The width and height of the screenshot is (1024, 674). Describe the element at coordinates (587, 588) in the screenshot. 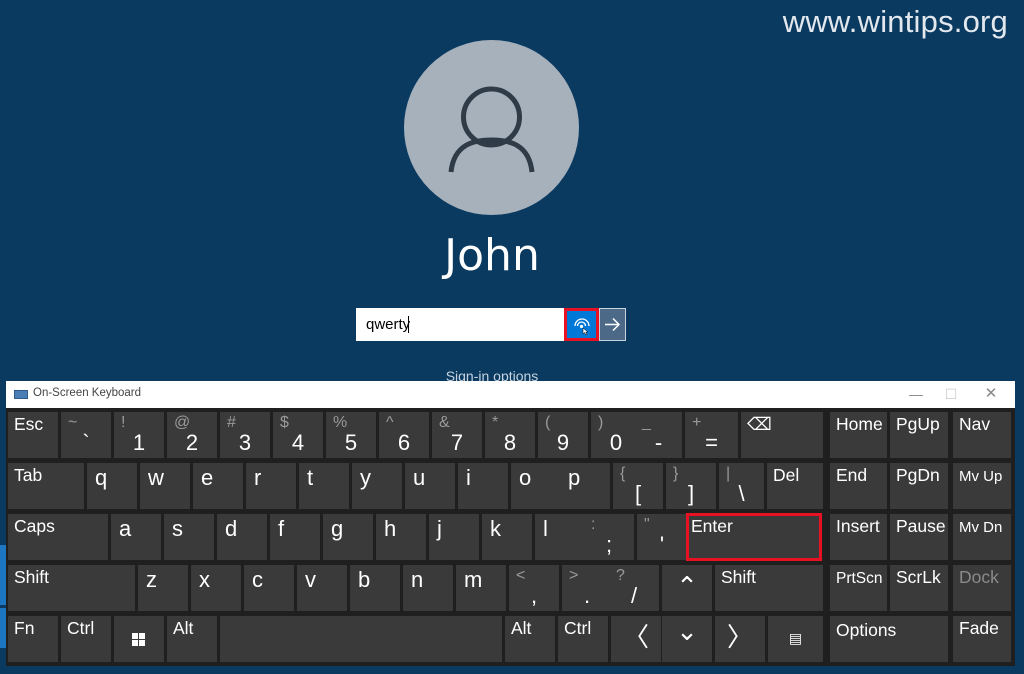

I see `key-period: >.` at that location.